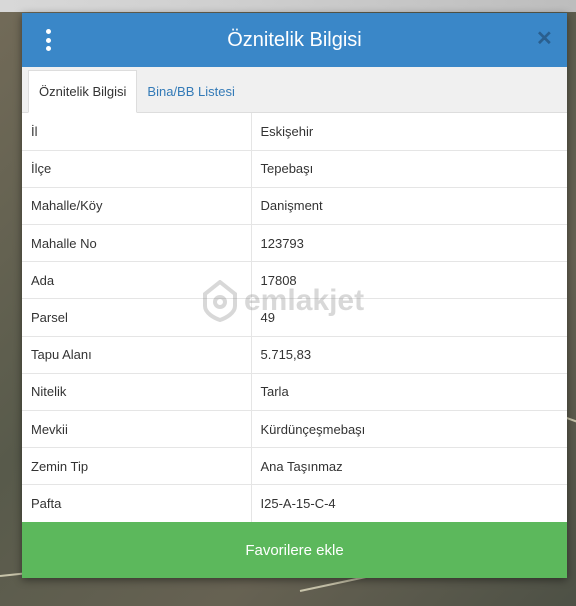  What do you see at coordinates (409, 466) in the screenshot?
I see `row-value: Ana Taşınmaz` at bounding box center [409, 466].